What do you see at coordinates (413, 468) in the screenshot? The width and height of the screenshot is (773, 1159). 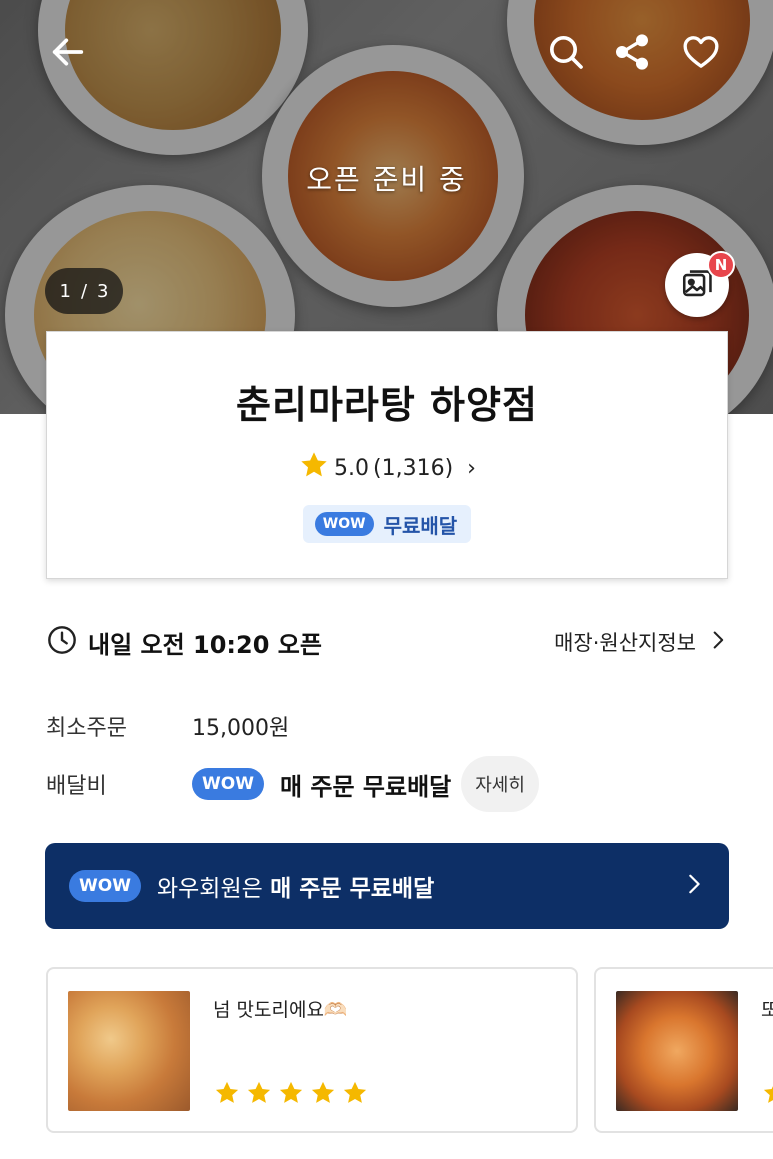 I see `review-count: (1,316)` at bounding box center [413, 468].